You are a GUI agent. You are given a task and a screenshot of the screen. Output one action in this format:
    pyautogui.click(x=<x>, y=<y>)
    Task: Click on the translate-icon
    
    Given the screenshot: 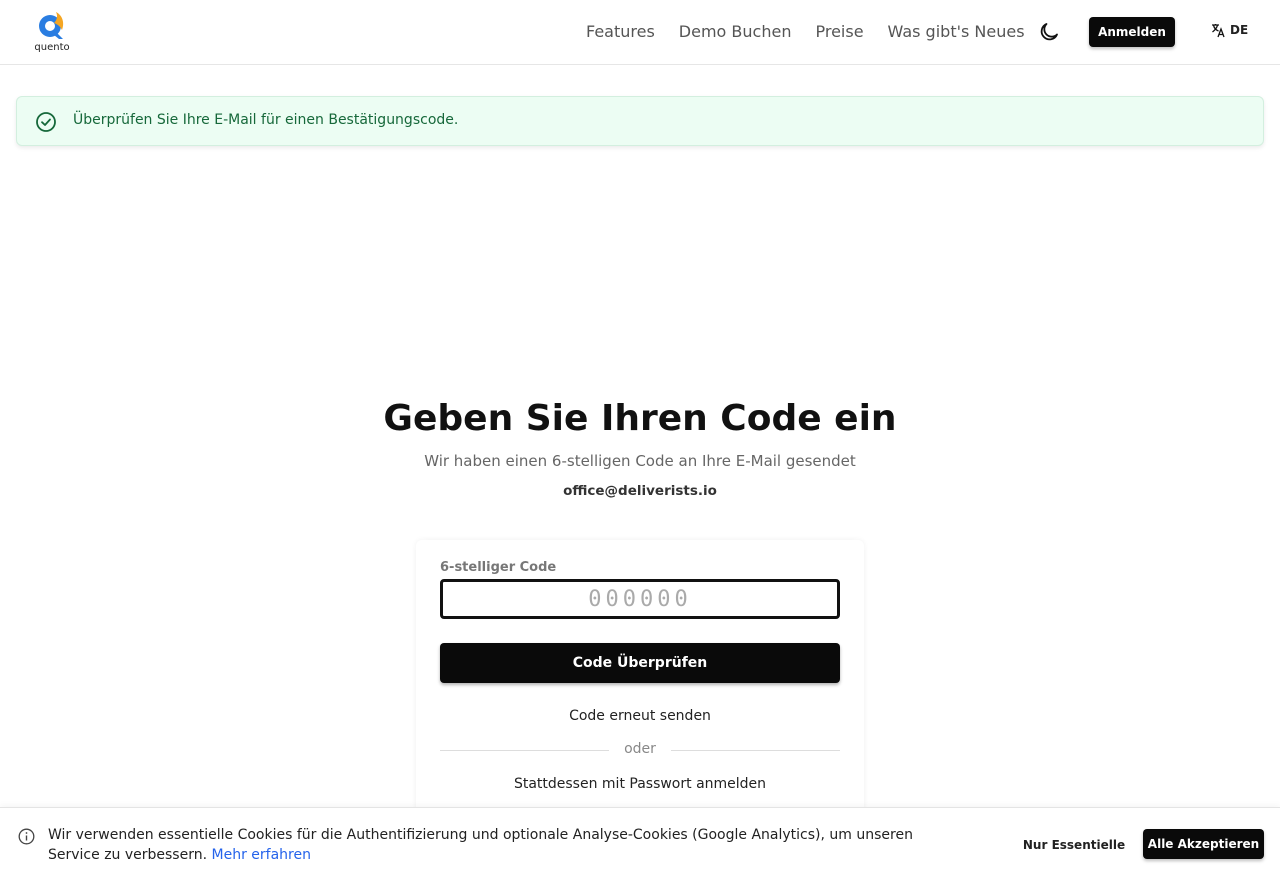 What is the action you would take?
    pyautogui.click(x=1218, y=31)
    